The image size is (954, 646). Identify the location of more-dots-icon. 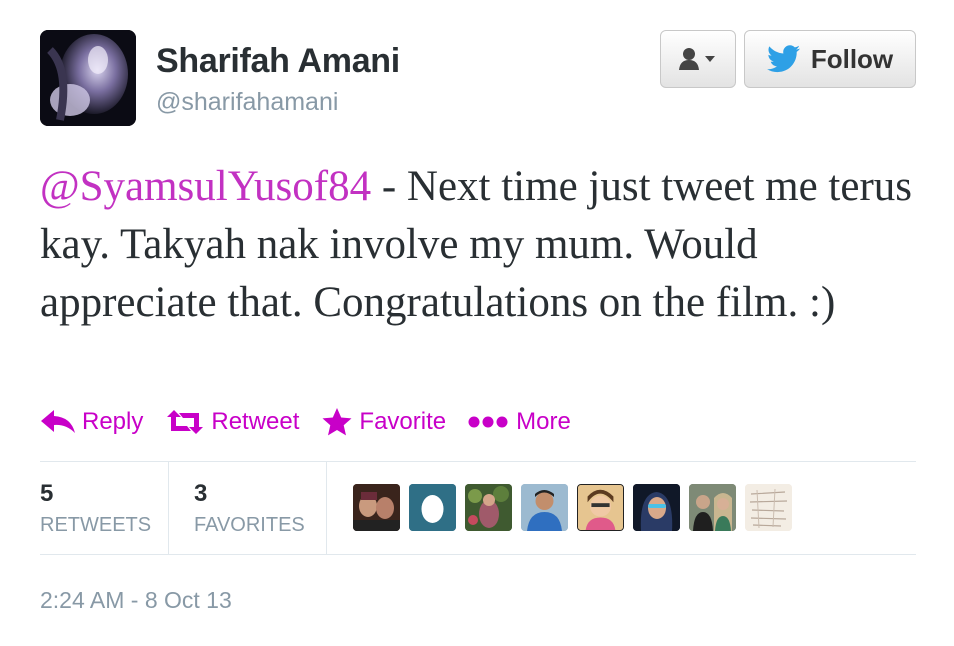
(488, 422).